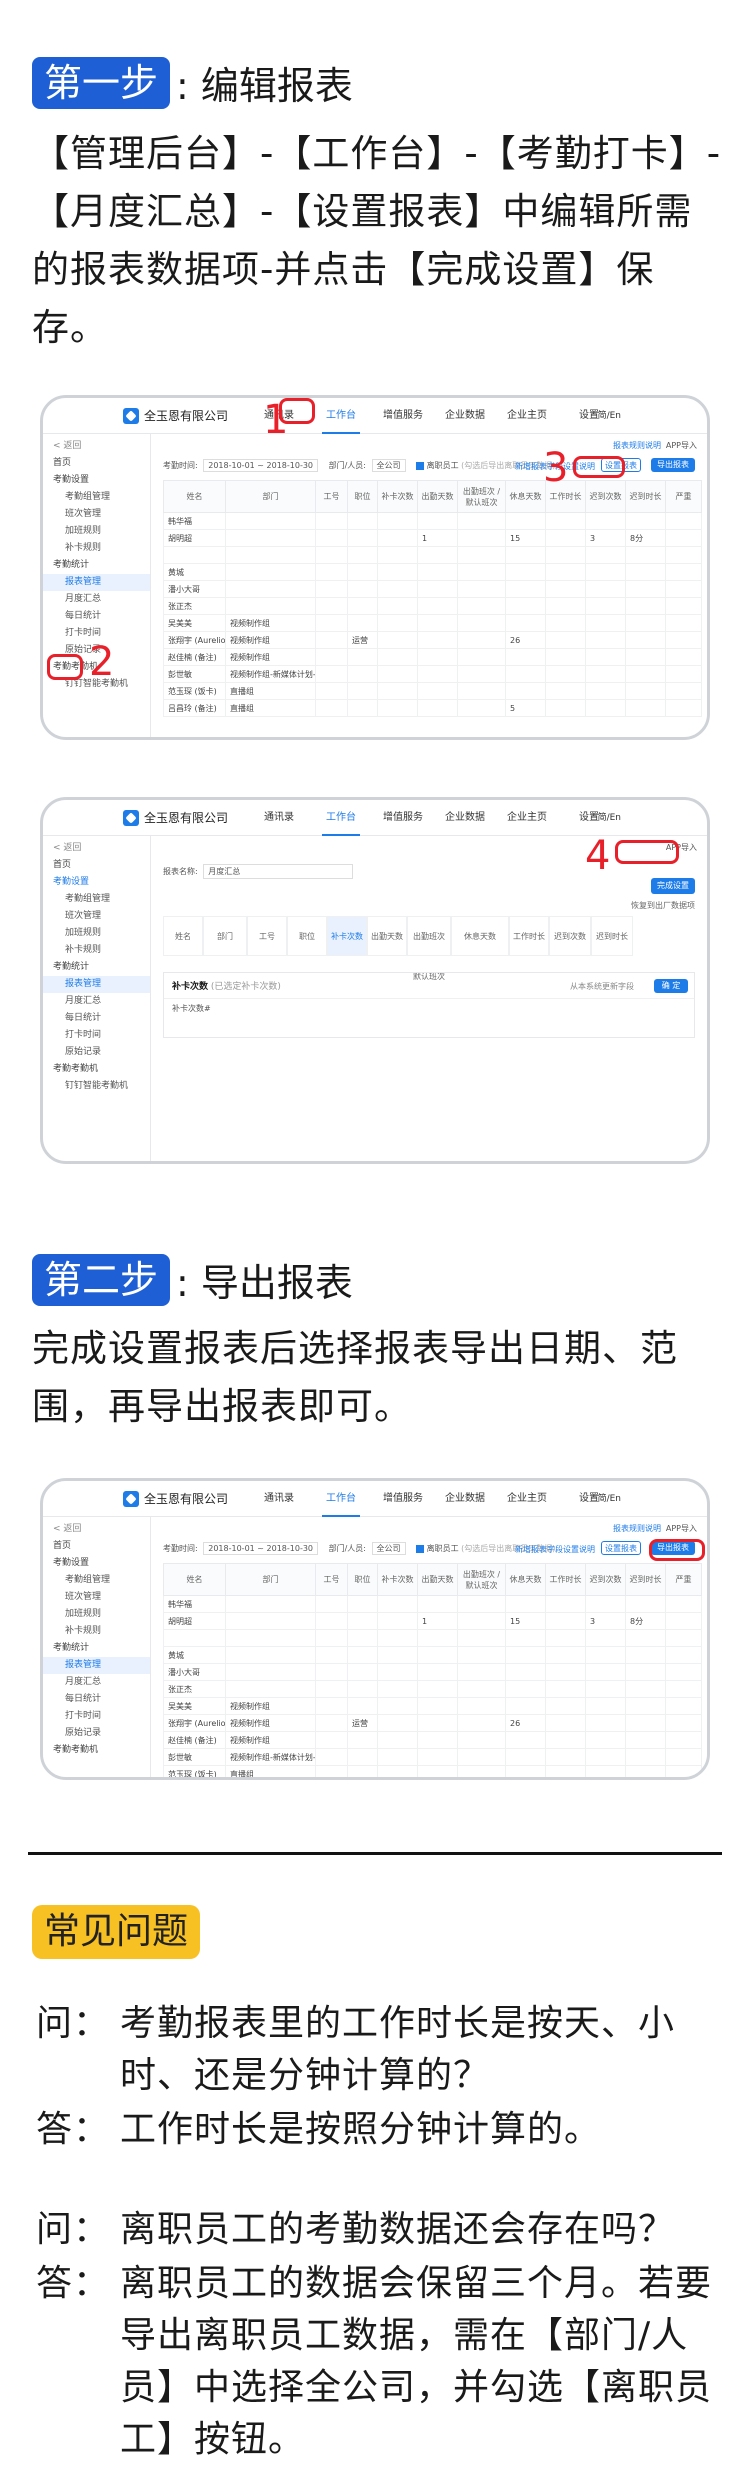 The width and height of the screenshot is (750, 2486). What do you see at coordinates (555, 1549) in the screenshot?
I see `field-help-link: 新增报表字段设置说明` at bounding box center [555, 1549].